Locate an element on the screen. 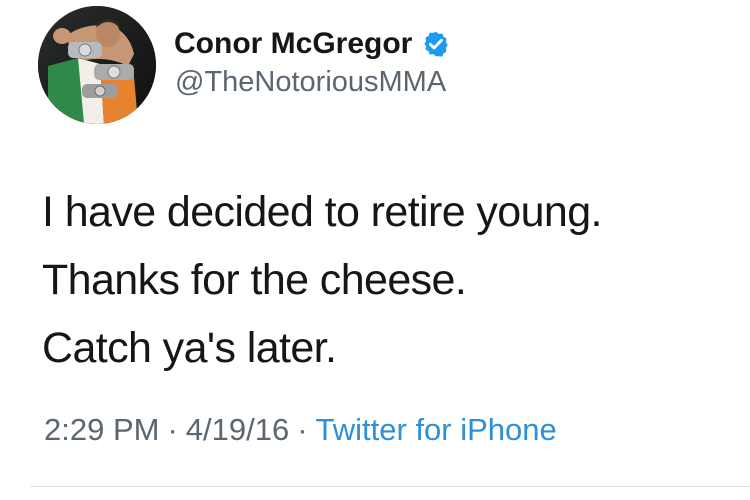  tweet-text-line: Thanks for the cheese. is located at coordinates (254, 280).